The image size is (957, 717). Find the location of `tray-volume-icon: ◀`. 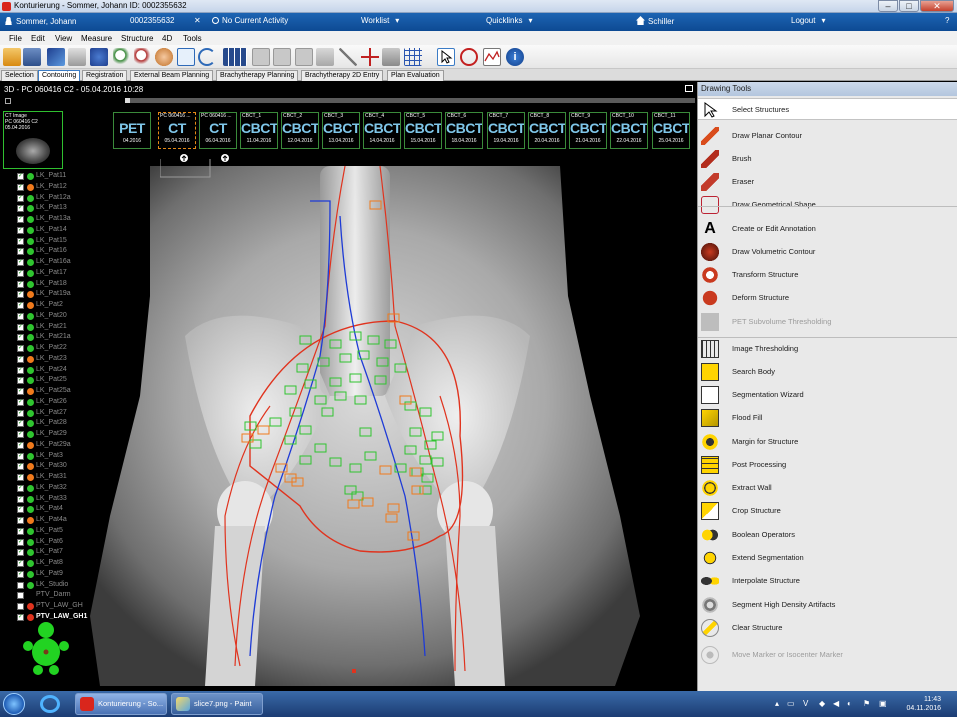

tray-volume-icon: ◀ is located at coordinates (836, 703).